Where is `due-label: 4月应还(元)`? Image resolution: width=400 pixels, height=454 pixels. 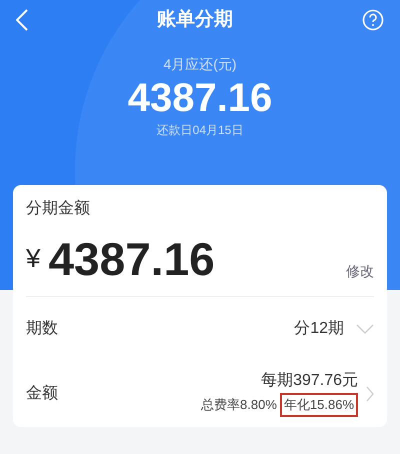 due-label: 4月应还(元) is located at coordinates (200, 64).